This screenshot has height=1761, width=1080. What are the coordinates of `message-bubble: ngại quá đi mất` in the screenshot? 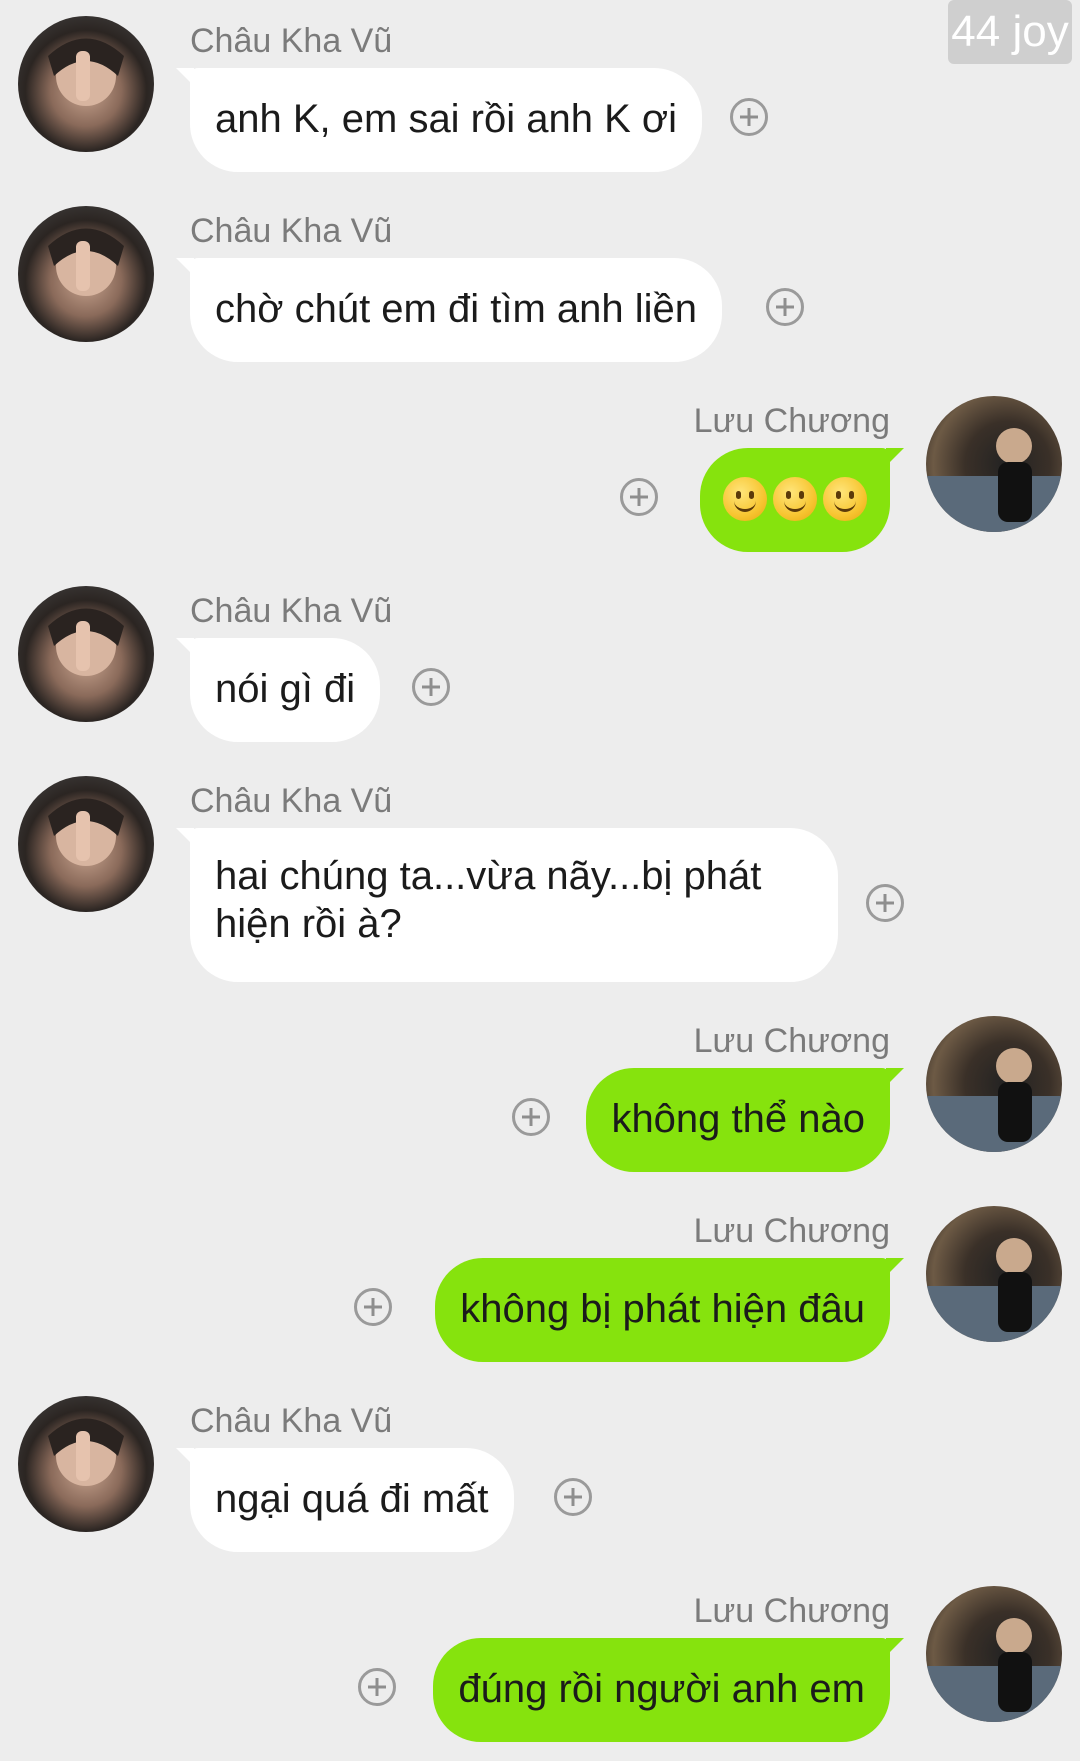 It's located at (345, 1500).